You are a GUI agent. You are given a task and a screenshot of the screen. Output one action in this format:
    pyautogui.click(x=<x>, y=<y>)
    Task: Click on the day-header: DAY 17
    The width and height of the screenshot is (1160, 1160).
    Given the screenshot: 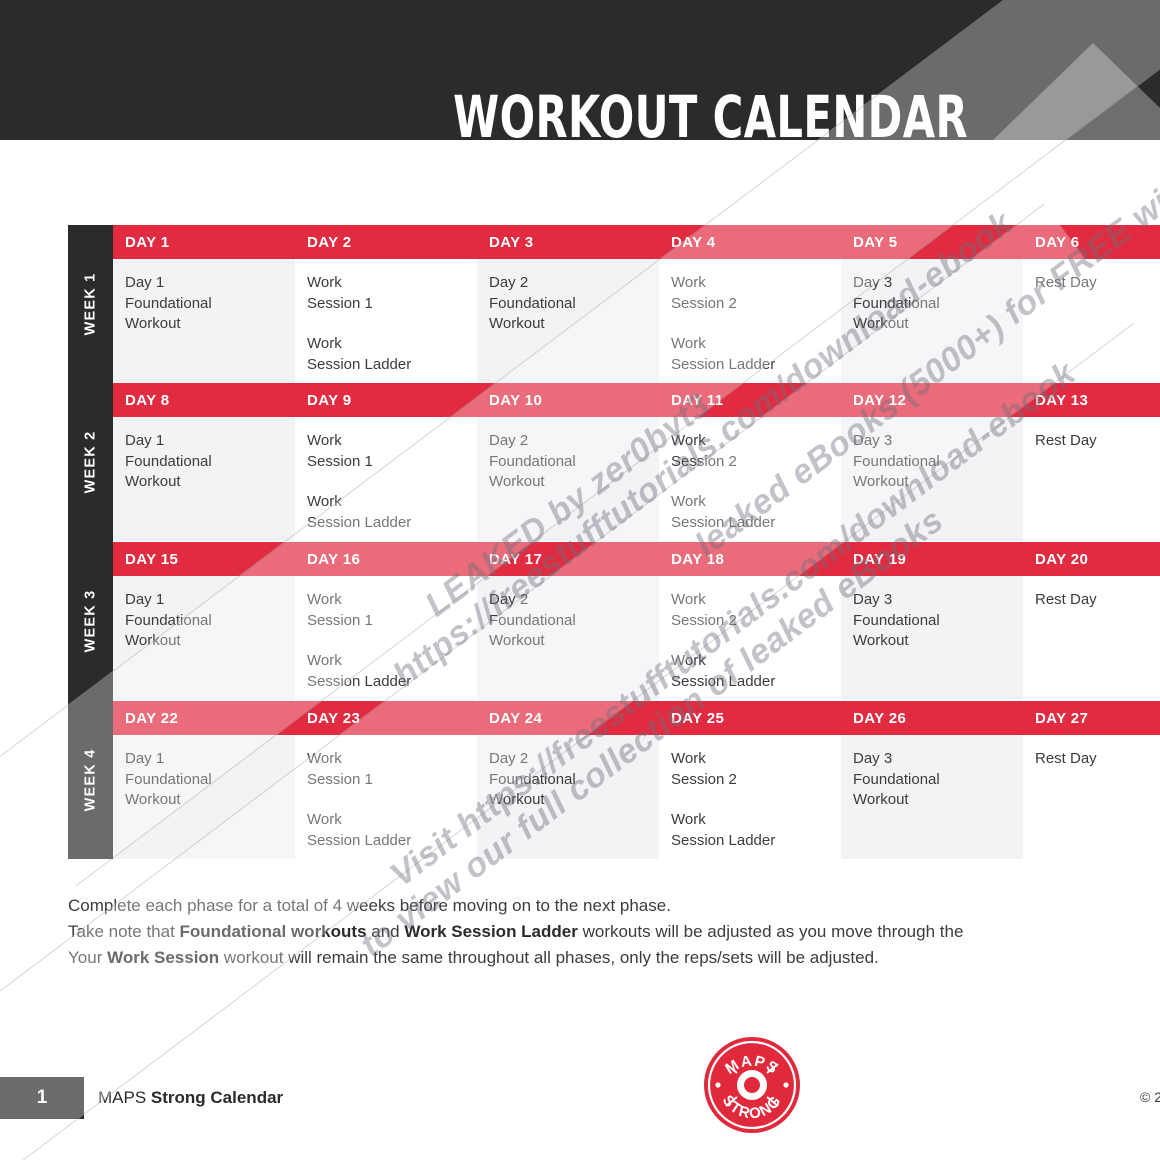 What is the action you would take?
    pyautogui.click(x=568, y=559)
    